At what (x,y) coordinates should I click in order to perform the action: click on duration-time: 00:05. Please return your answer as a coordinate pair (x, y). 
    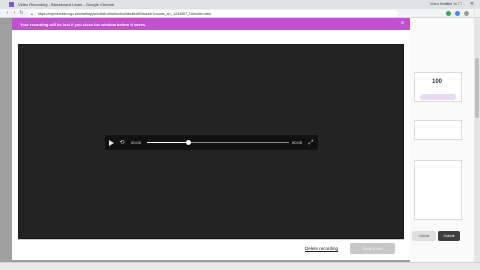
    Looking at the image, I should click on (297, 142).